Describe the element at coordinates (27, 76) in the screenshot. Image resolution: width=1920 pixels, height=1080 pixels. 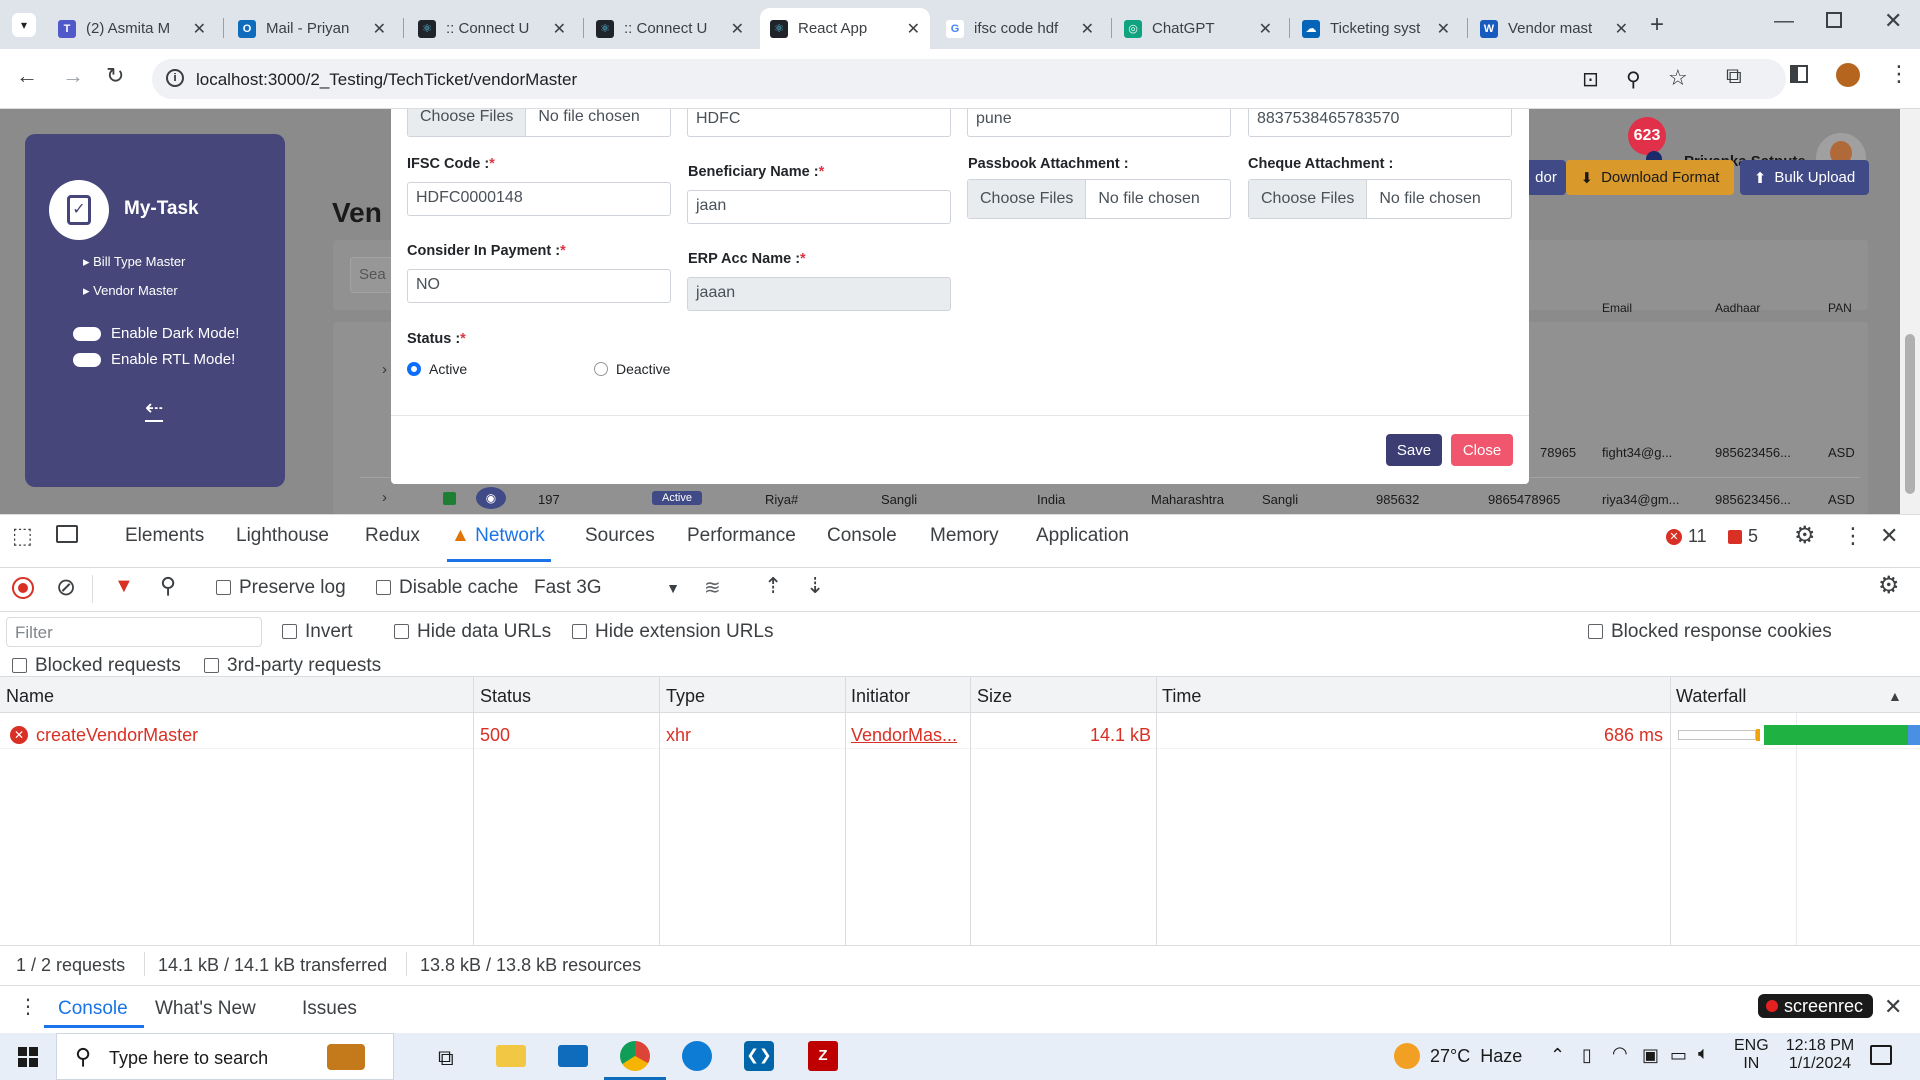
I see `back-icon: ←` at that location.